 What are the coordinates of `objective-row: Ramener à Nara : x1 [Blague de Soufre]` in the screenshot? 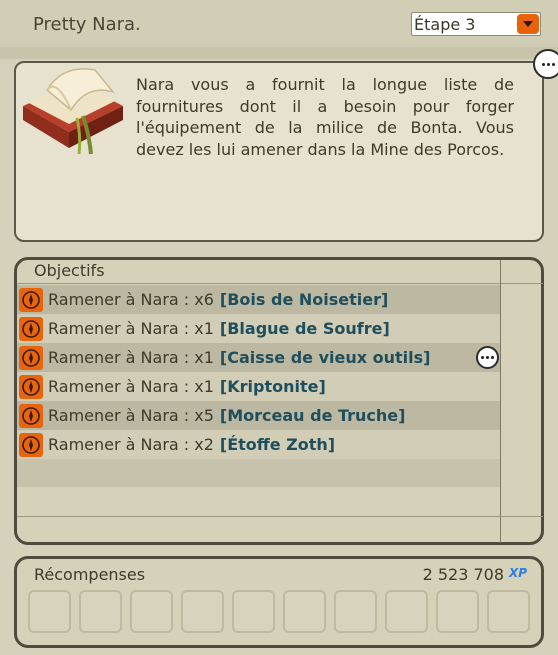 It's located at (258, 328).